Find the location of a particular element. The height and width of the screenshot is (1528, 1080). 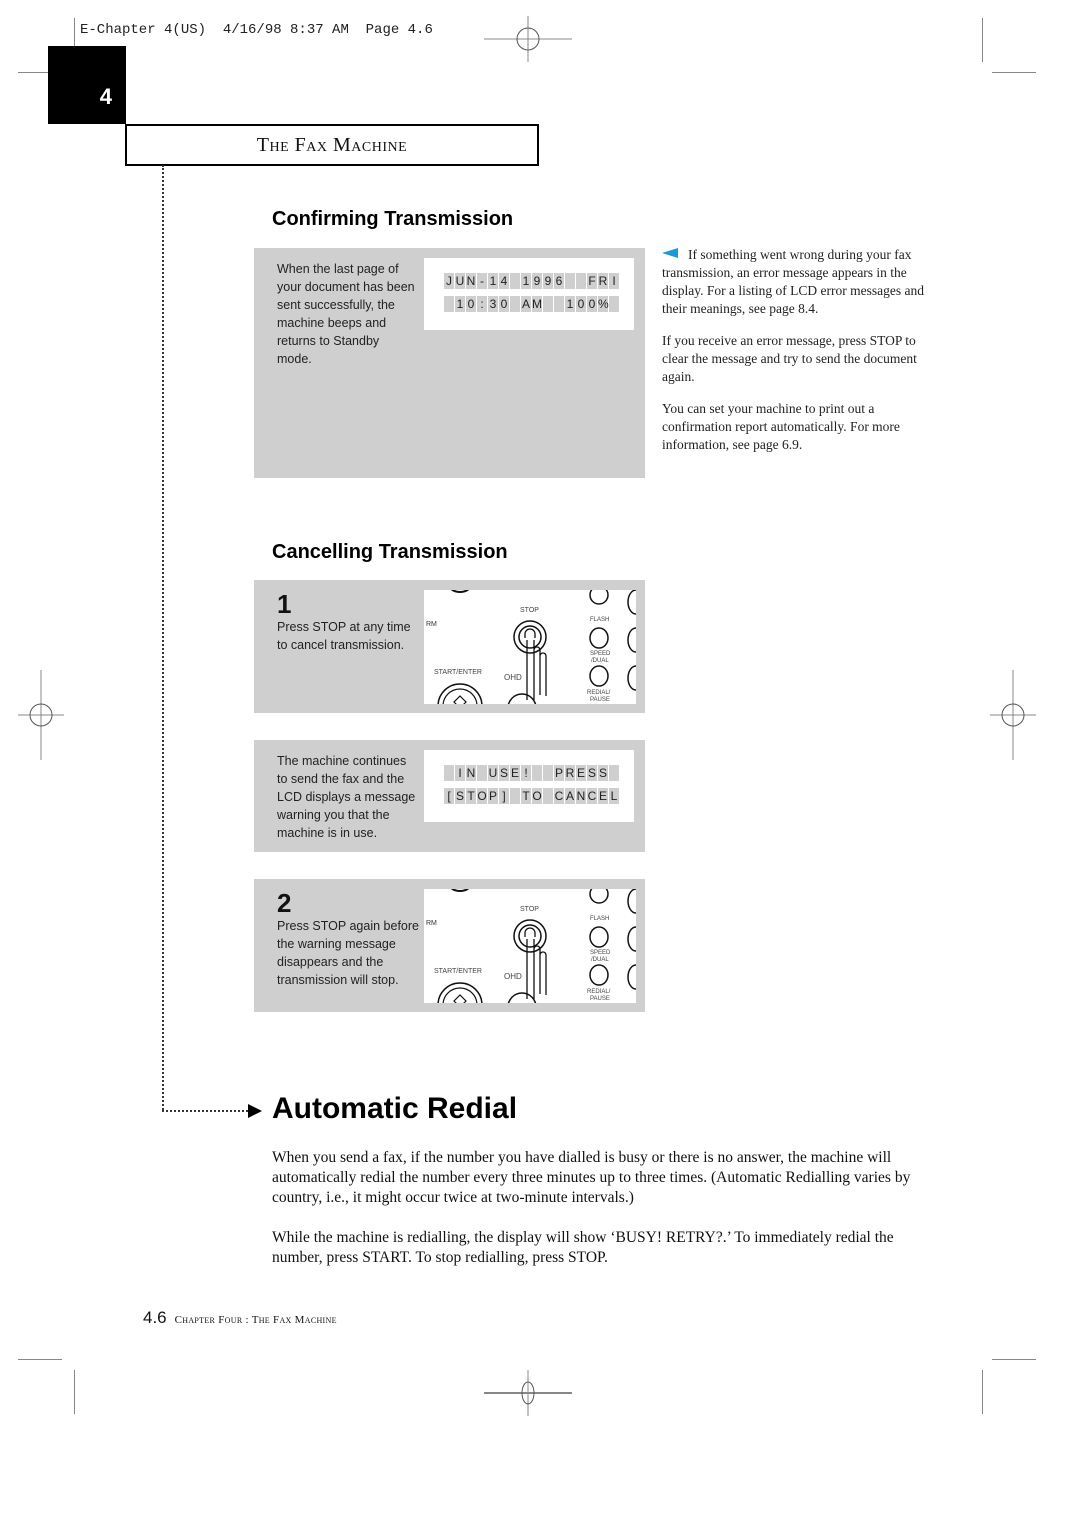

lcd-cell: - is located at coordinates (482, 281).